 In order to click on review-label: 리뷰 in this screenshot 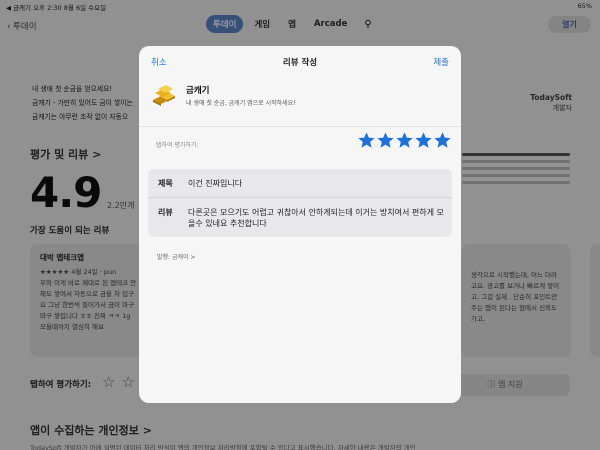, I will do `click(165, 212)`.